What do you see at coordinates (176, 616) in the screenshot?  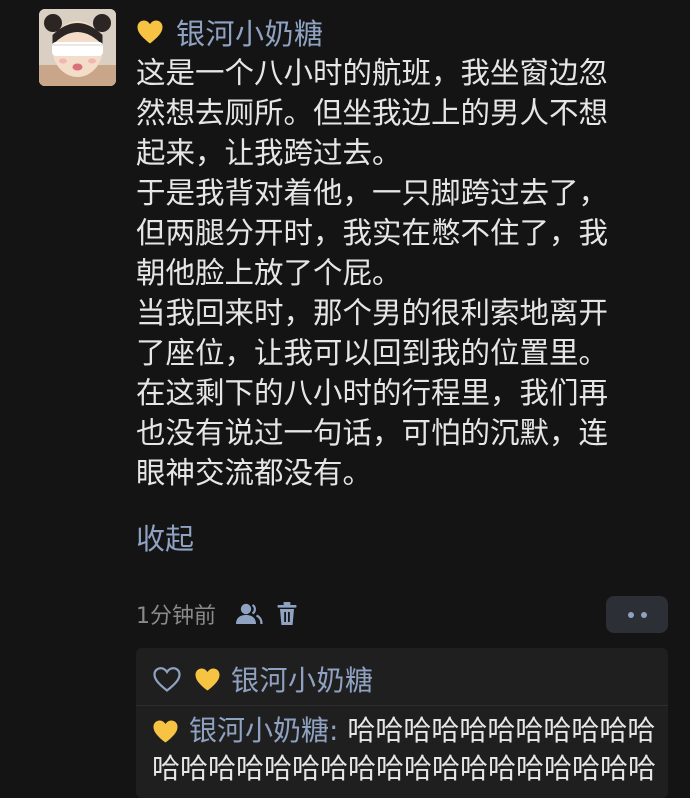 I see `post-time: 1分钟前` at bounding box center [176, 616].